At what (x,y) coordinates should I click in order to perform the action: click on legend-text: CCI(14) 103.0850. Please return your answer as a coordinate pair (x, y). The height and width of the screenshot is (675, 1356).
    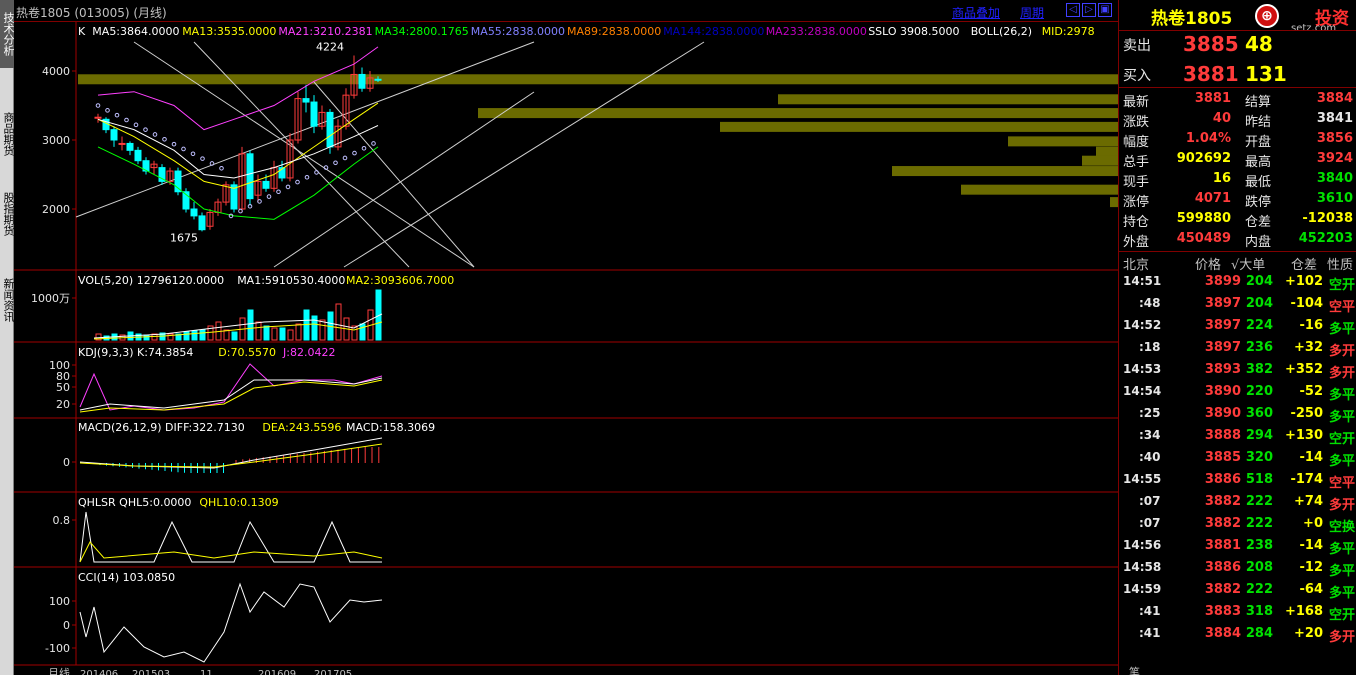
    Looking at the image, I should click on (126, 577).